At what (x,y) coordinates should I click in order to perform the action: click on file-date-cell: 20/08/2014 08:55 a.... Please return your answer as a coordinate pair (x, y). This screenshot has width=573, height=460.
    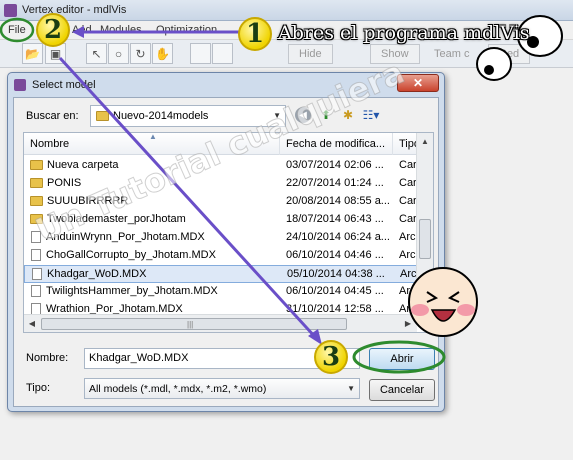
    Looking at the image, I should click on (338, 201).